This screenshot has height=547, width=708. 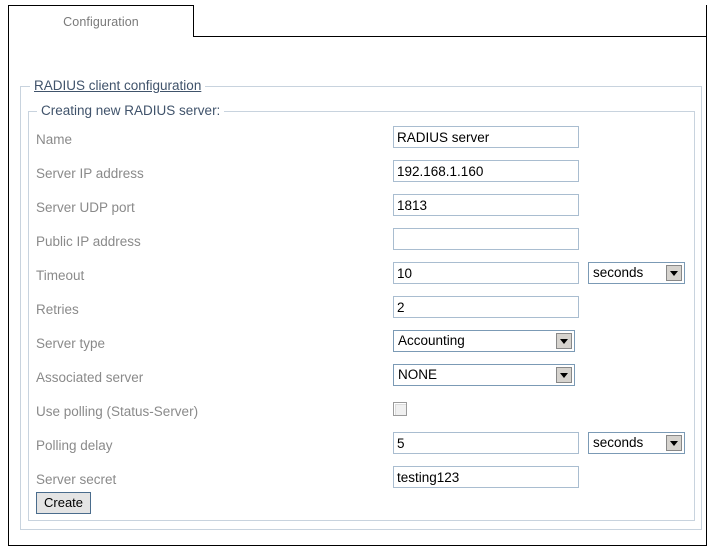 What do you see at coordinates (90, 173) in the screenshot?
I see `label-server-ip-address: Server IP address` at bounding box center [90, 173].